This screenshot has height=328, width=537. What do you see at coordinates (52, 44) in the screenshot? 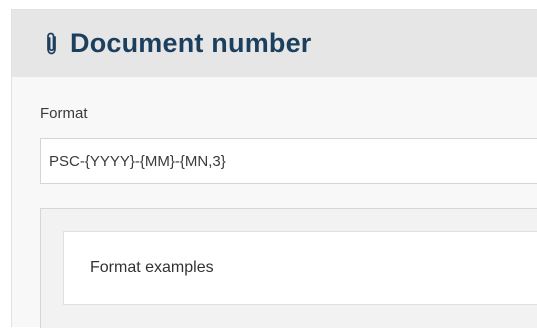
I see `paperclip-icon` at bounding box center [52, 44].